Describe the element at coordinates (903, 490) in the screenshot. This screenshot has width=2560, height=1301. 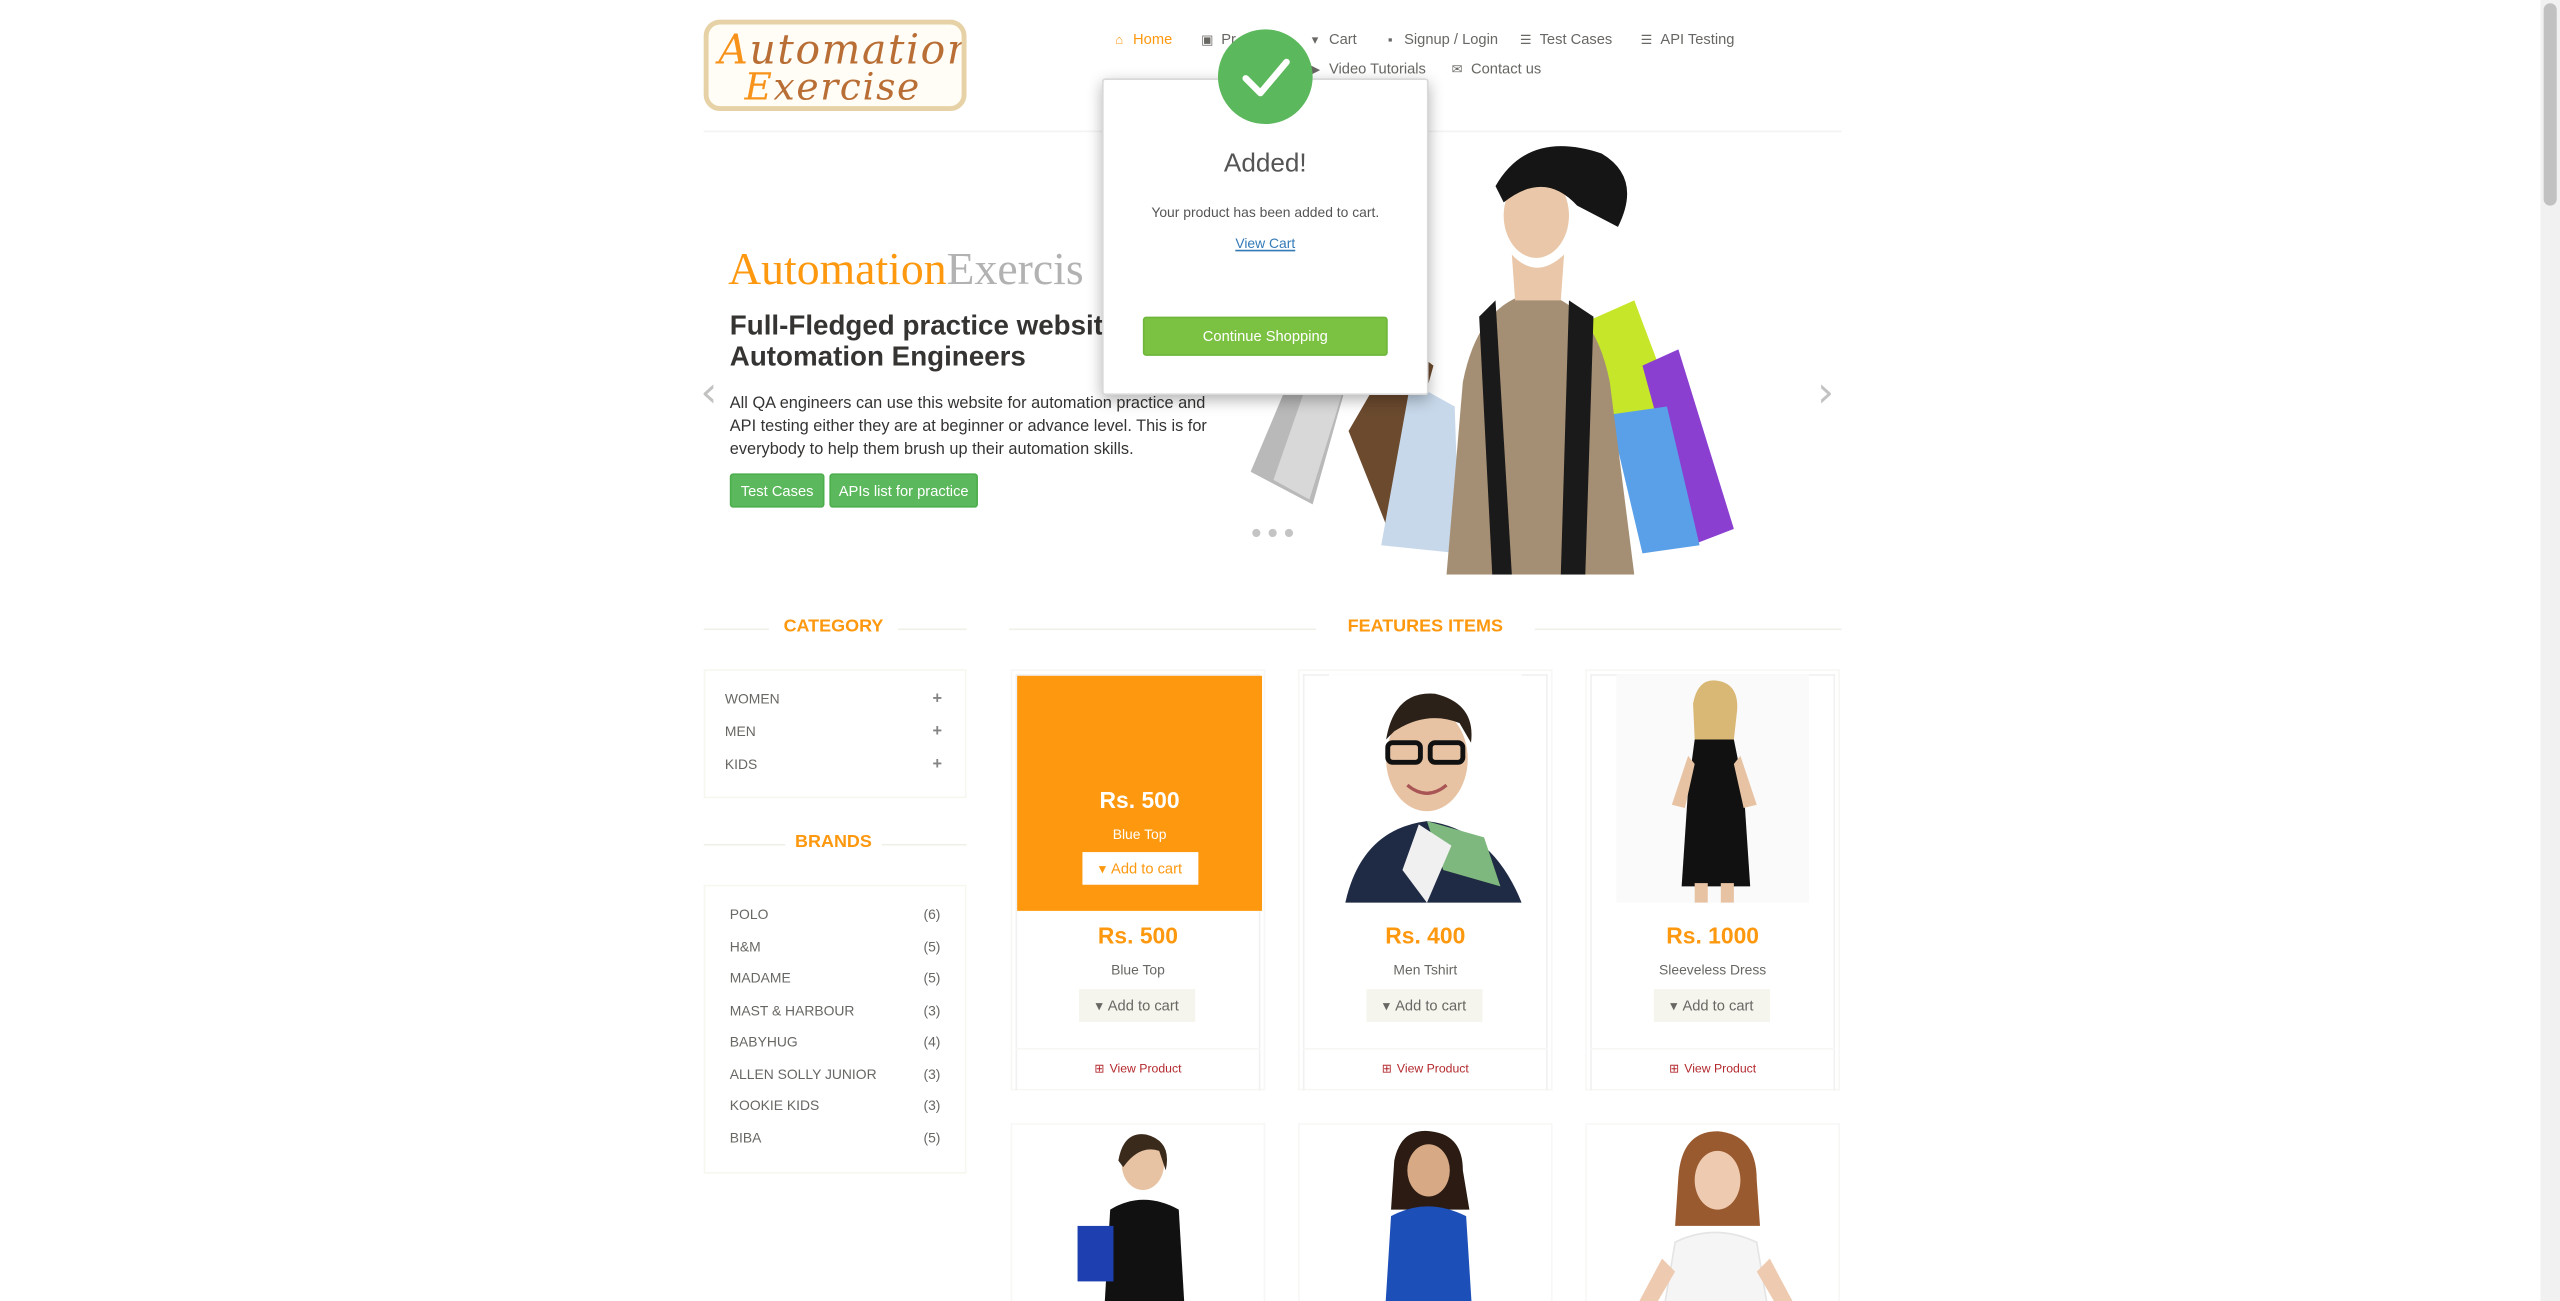
I see `apis-list-button: APIs list for practice` at that location.